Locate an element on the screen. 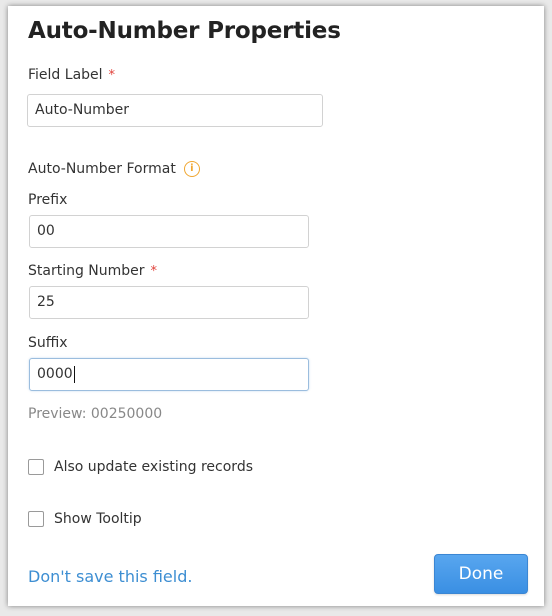 Image resolution: width=552 pixels, height=616 pixels. show-tooltip-option: Show Tooltip is located at coordinates (85, 519).